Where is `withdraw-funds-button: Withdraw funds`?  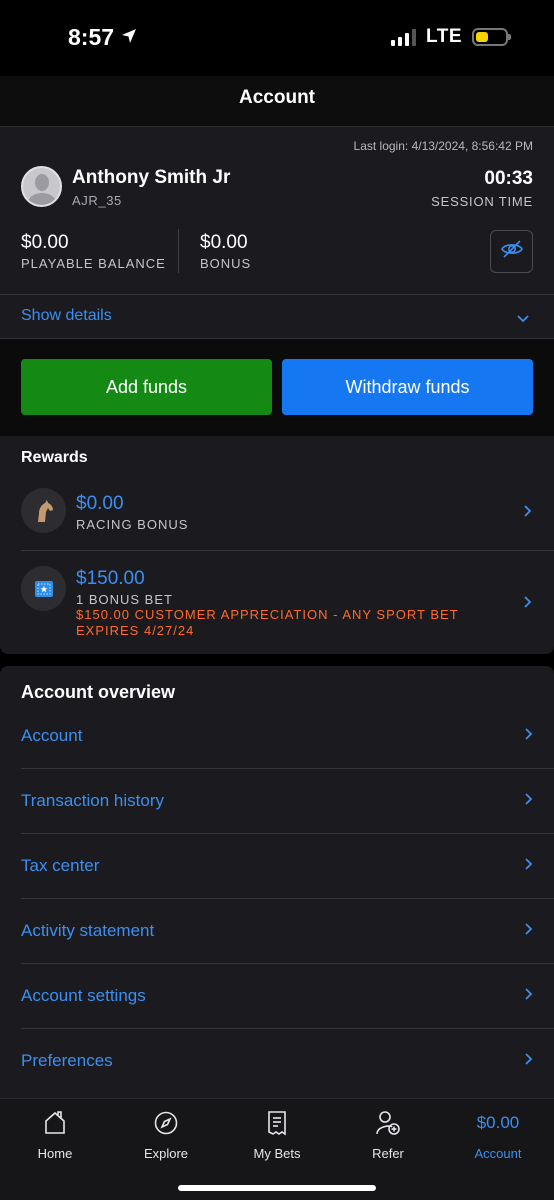 withdraw-funds-button: Withdraw funds is located at coordinates (407, 387).